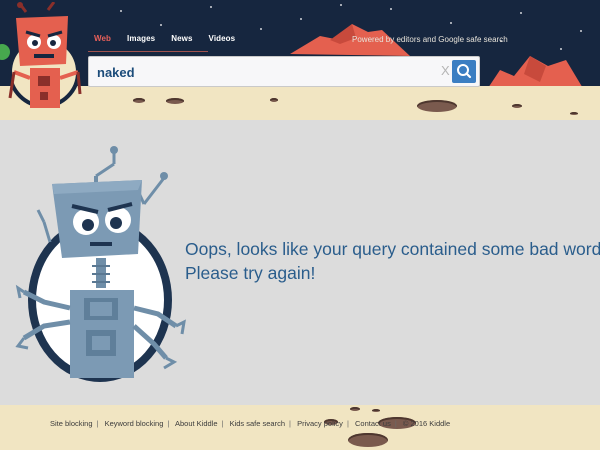 This screenshot has height=450, width=600. What do you see at coordinates (44, 57) in the screenshot?
I see `kiddle-logo-robot-icon` at bounding box center [44, 57].